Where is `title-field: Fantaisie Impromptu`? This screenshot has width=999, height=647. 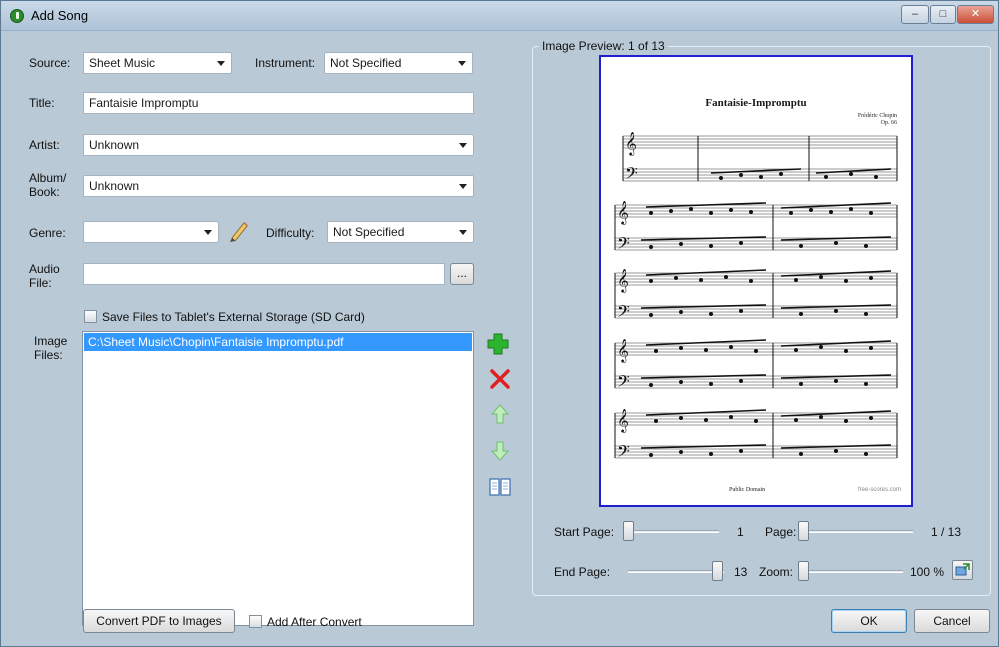
title-field: Fantaisie Impromptu is located at coordinates (278, 103).